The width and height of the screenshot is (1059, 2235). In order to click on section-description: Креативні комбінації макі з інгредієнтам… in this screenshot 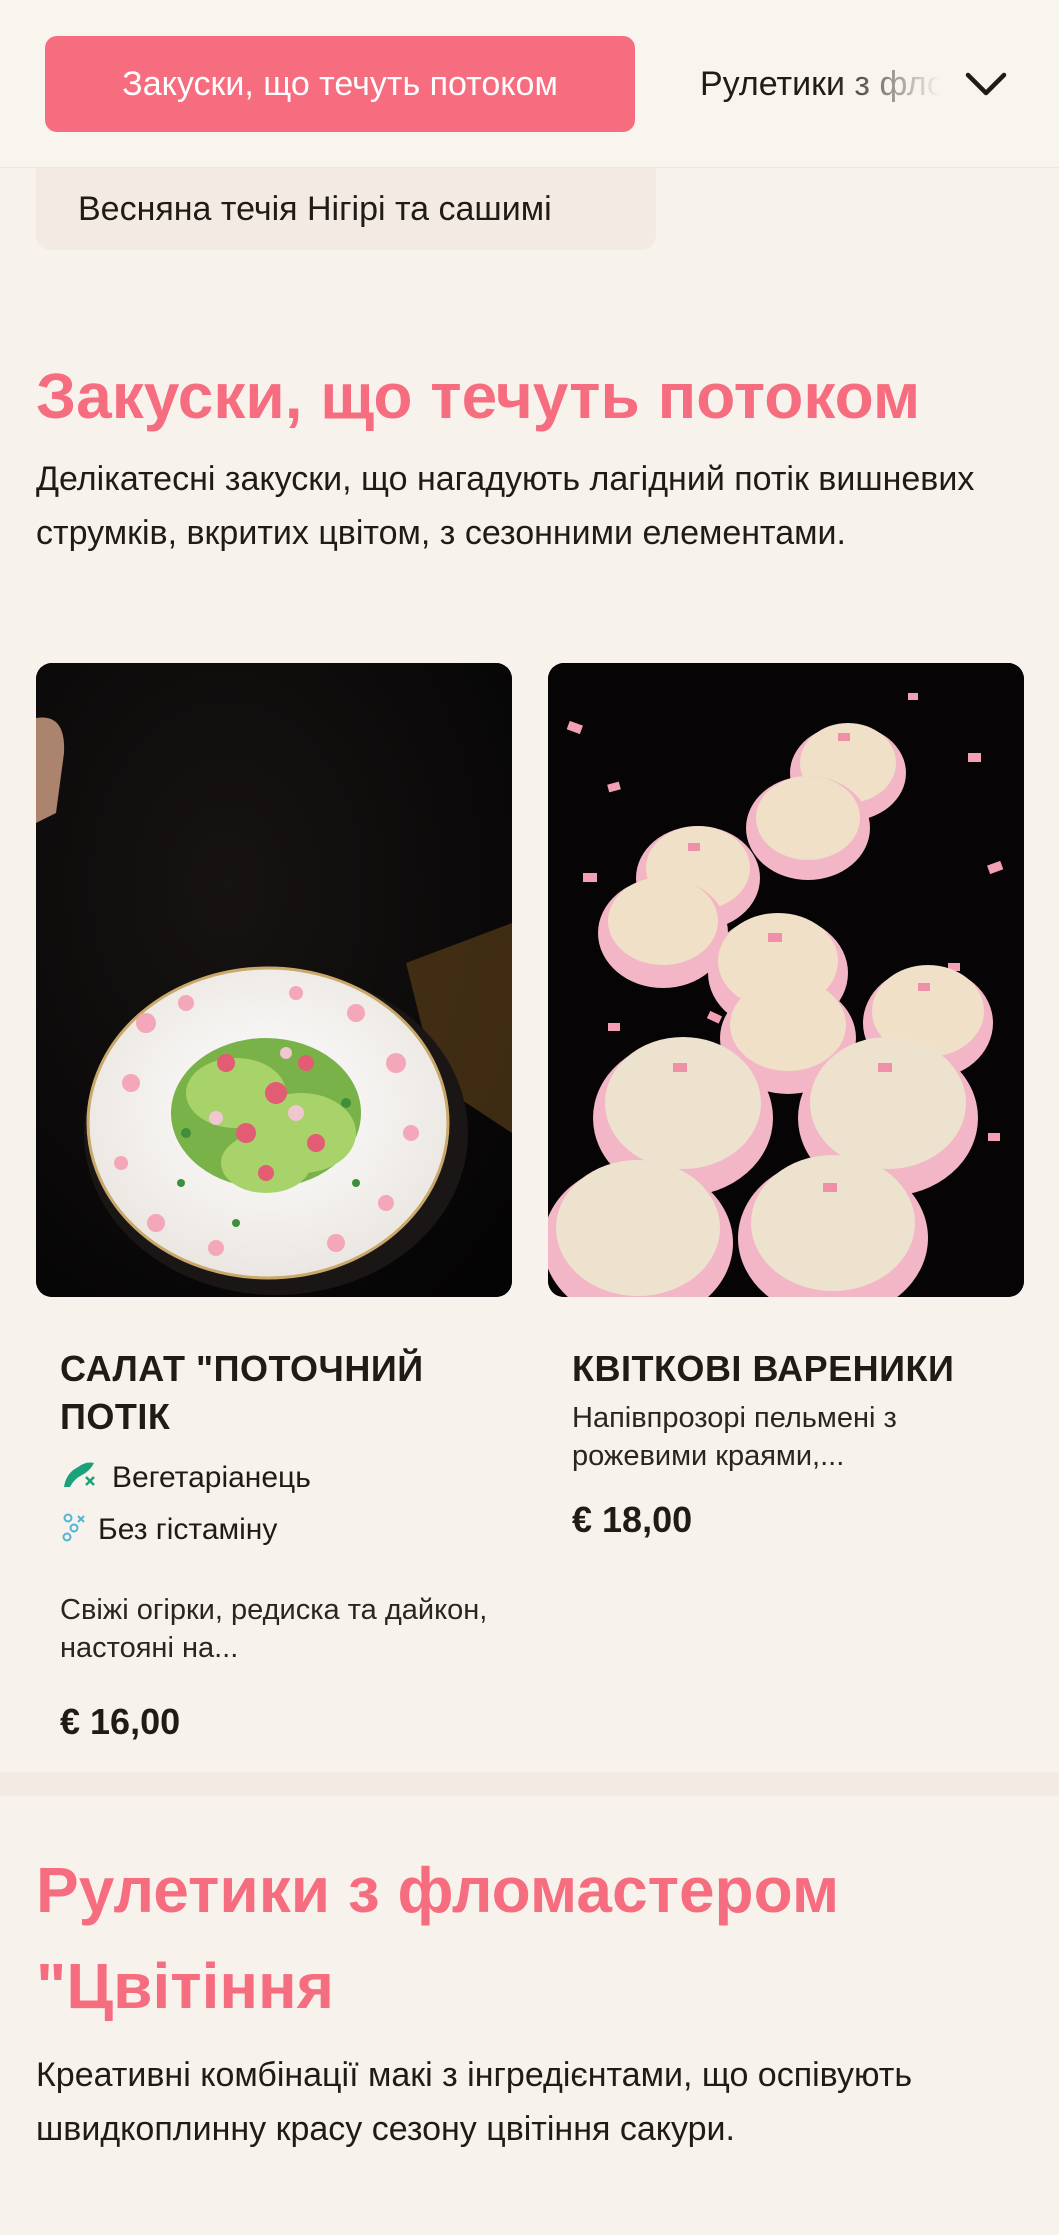, I will do `click(474, 2102)`.